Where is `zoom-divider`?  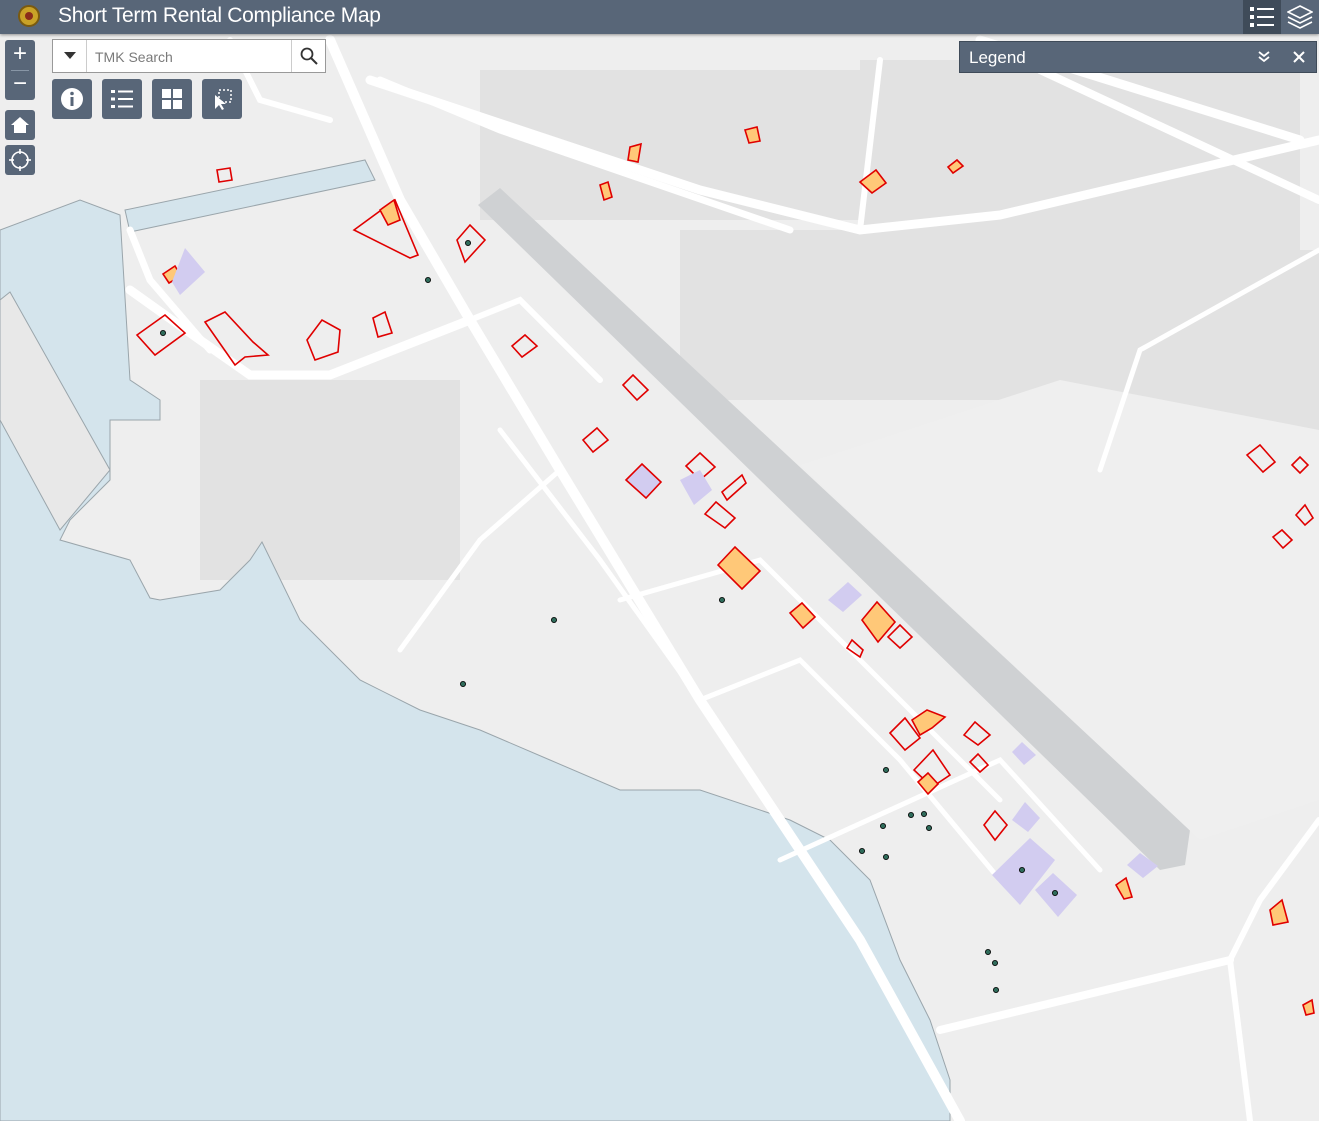 zoom-divider is located at coordinates (20, 70).